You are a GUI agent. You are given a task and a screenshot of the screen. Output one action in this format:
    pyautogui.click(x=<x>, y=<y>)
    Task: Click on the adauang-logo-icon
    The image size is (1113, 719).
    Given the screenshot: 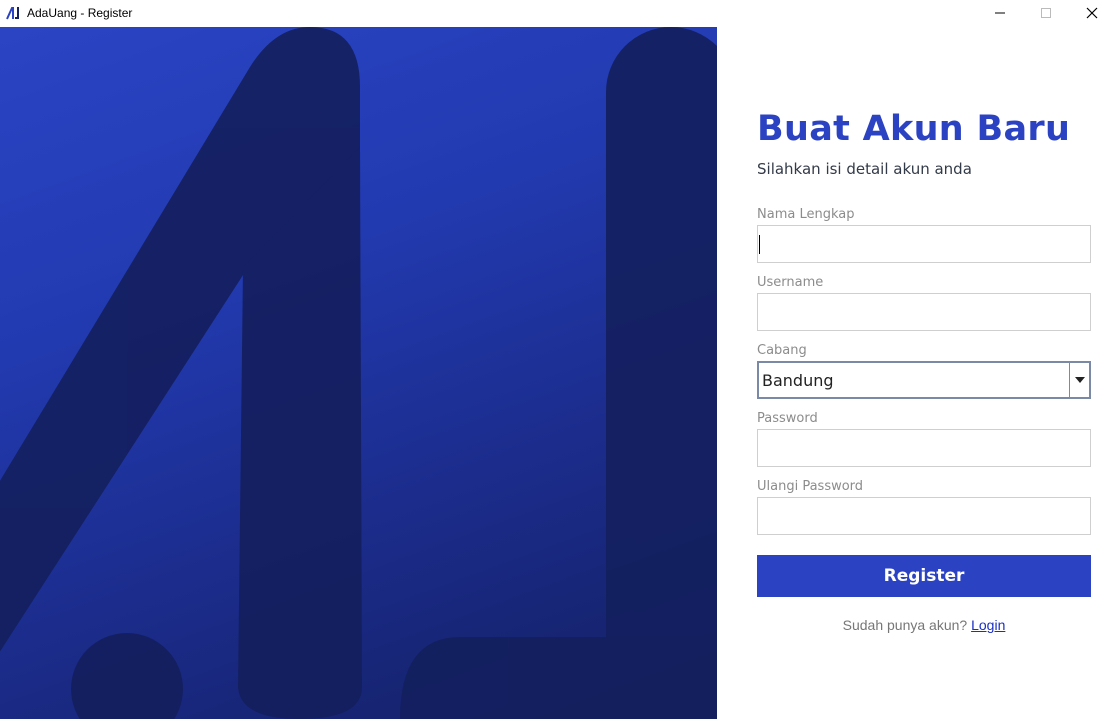 What is the action you would take?
    pyautogui.click(x=14, y=13)
    